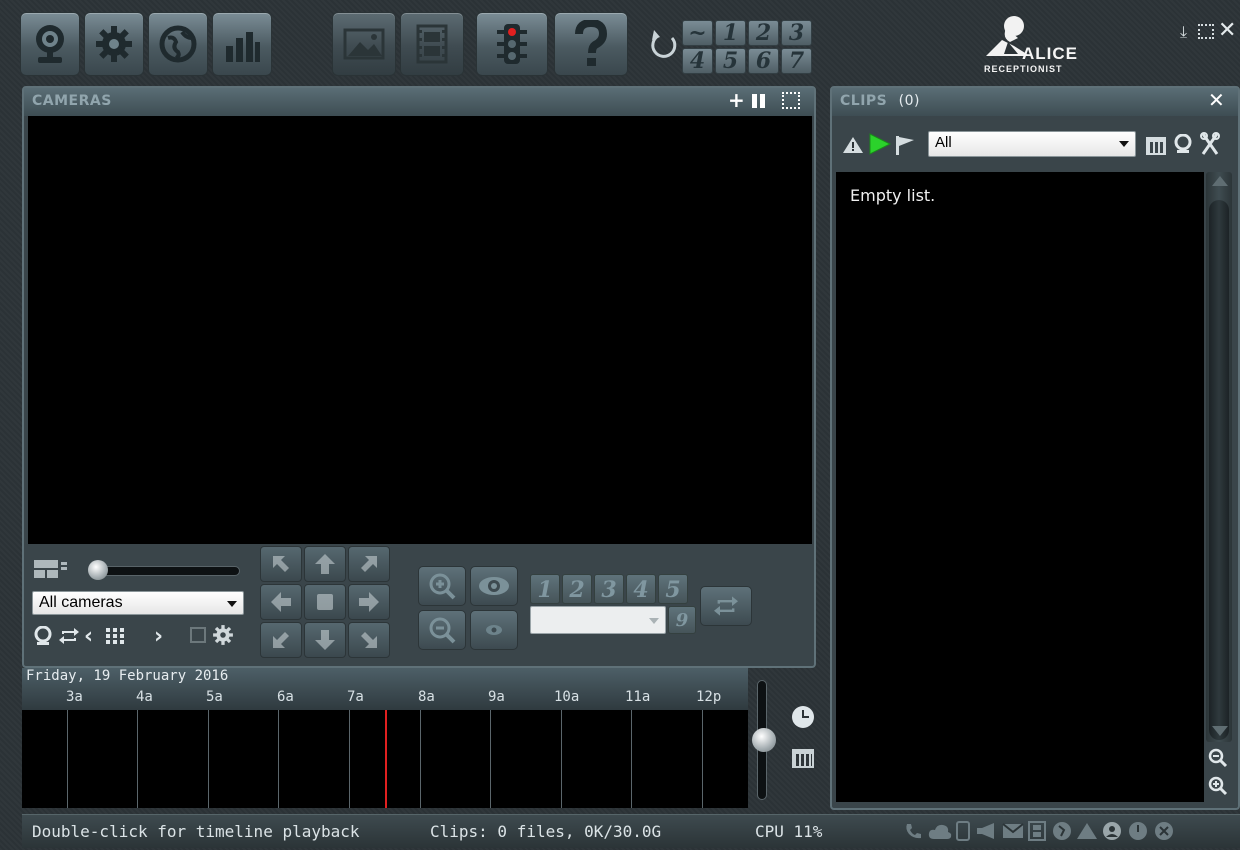 This screenshot has width=1240, height=850. I want to click on preset-button: 3, so click(609, 589).